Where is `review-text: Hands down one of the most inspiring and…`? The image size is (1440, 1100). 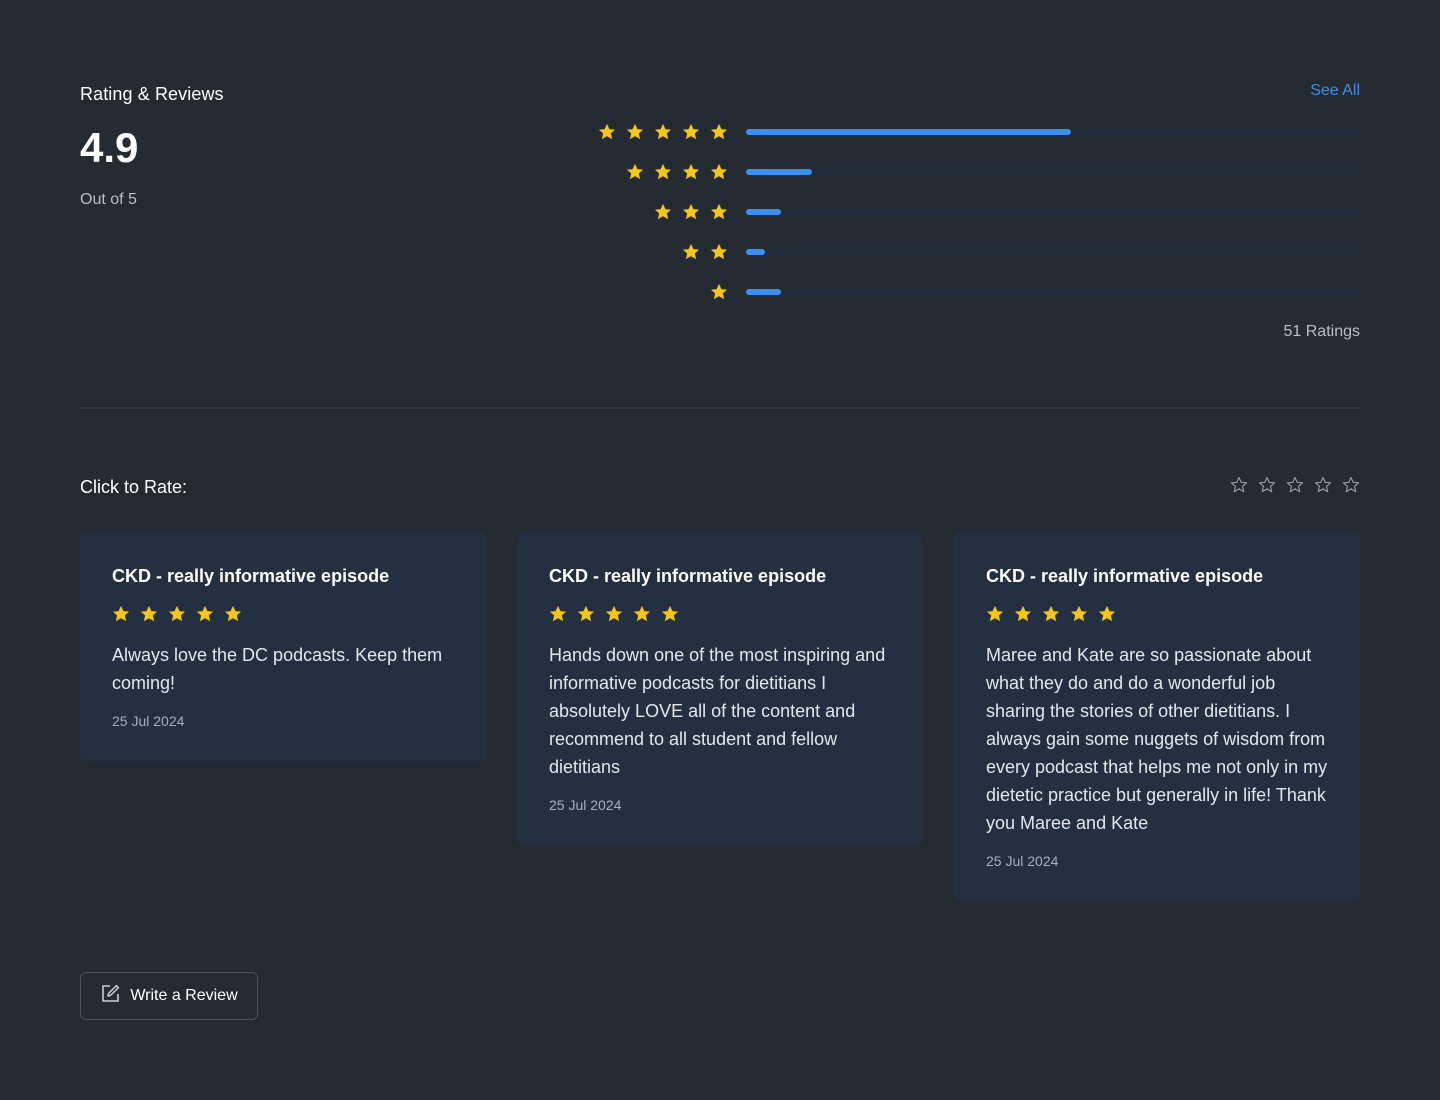 review-text: Hands down one of the most inspiring and… is located at coordinates (717, 711).